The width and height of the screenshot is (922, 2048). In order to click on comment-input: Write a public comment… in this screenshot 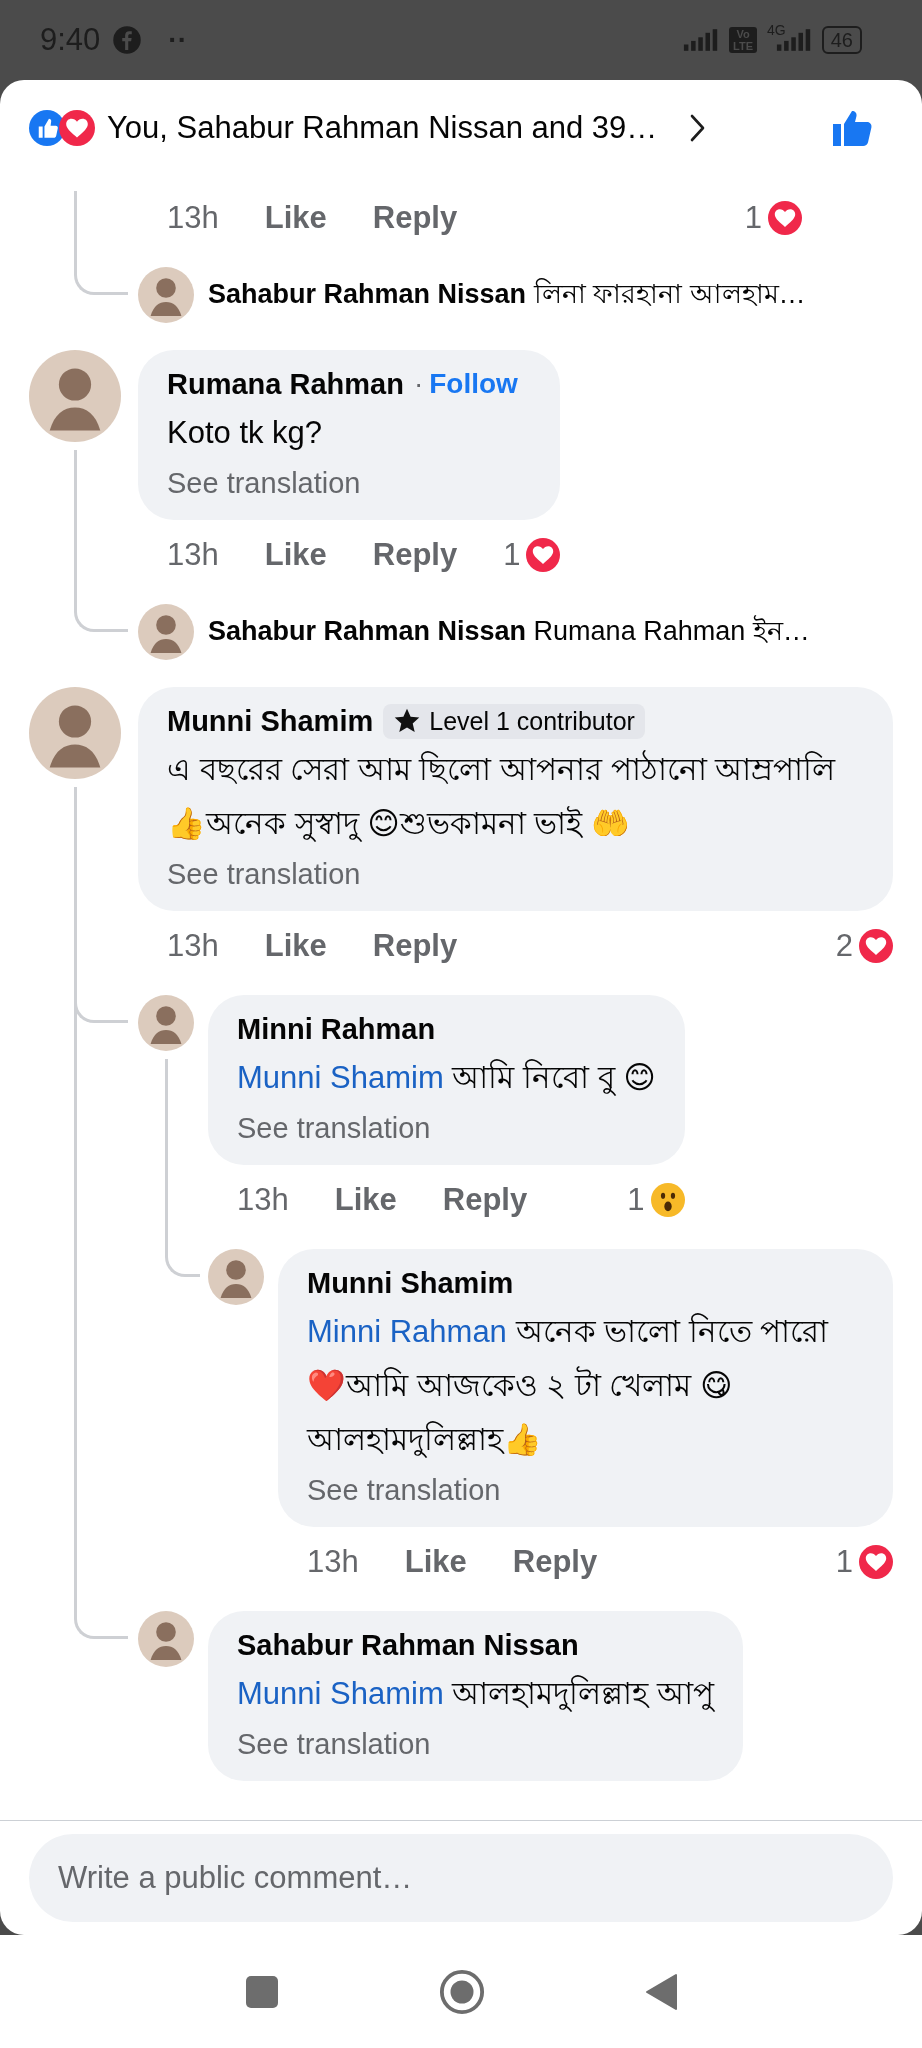, I will do `click(461, 1878)`.